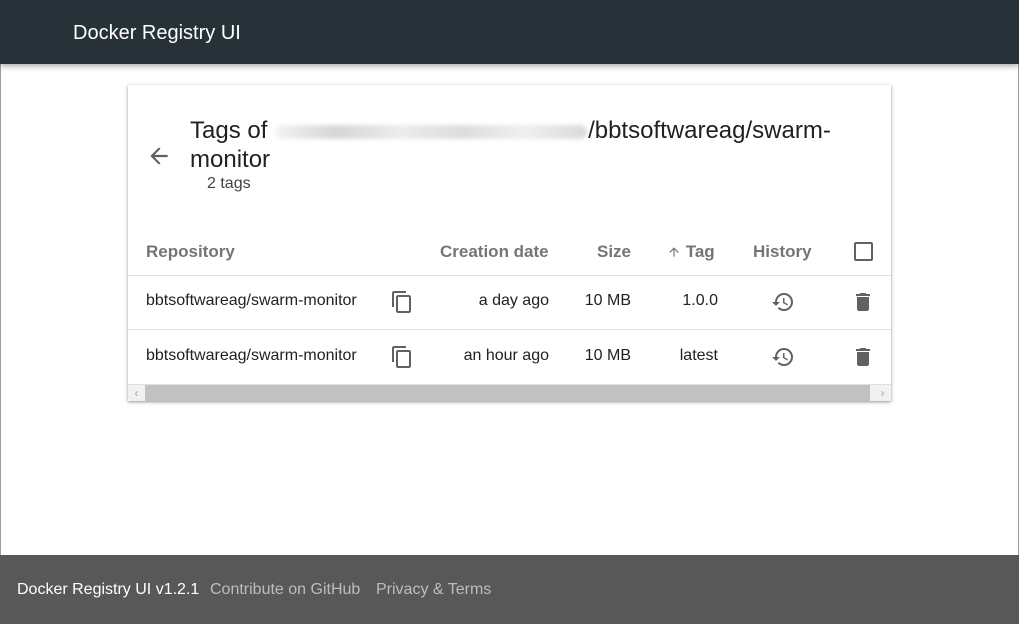  What do you see at coordinates (863, 251) in the screenshot?
I see `select-all-checkbox` at bounding box center [863, 251].